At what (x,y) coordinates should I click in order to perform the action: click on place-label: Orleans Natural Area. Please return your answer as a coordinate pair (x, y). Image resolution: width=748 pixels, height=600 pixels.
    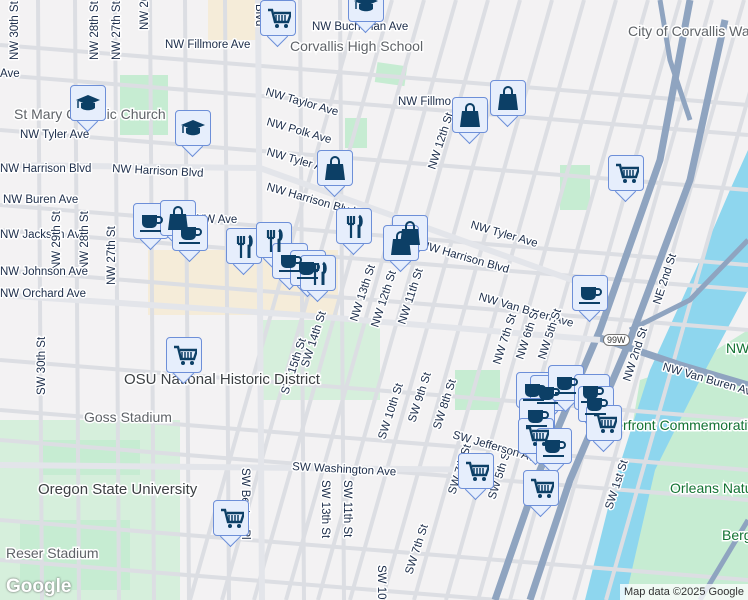
    Looking at the image, I should click on (708, 488).